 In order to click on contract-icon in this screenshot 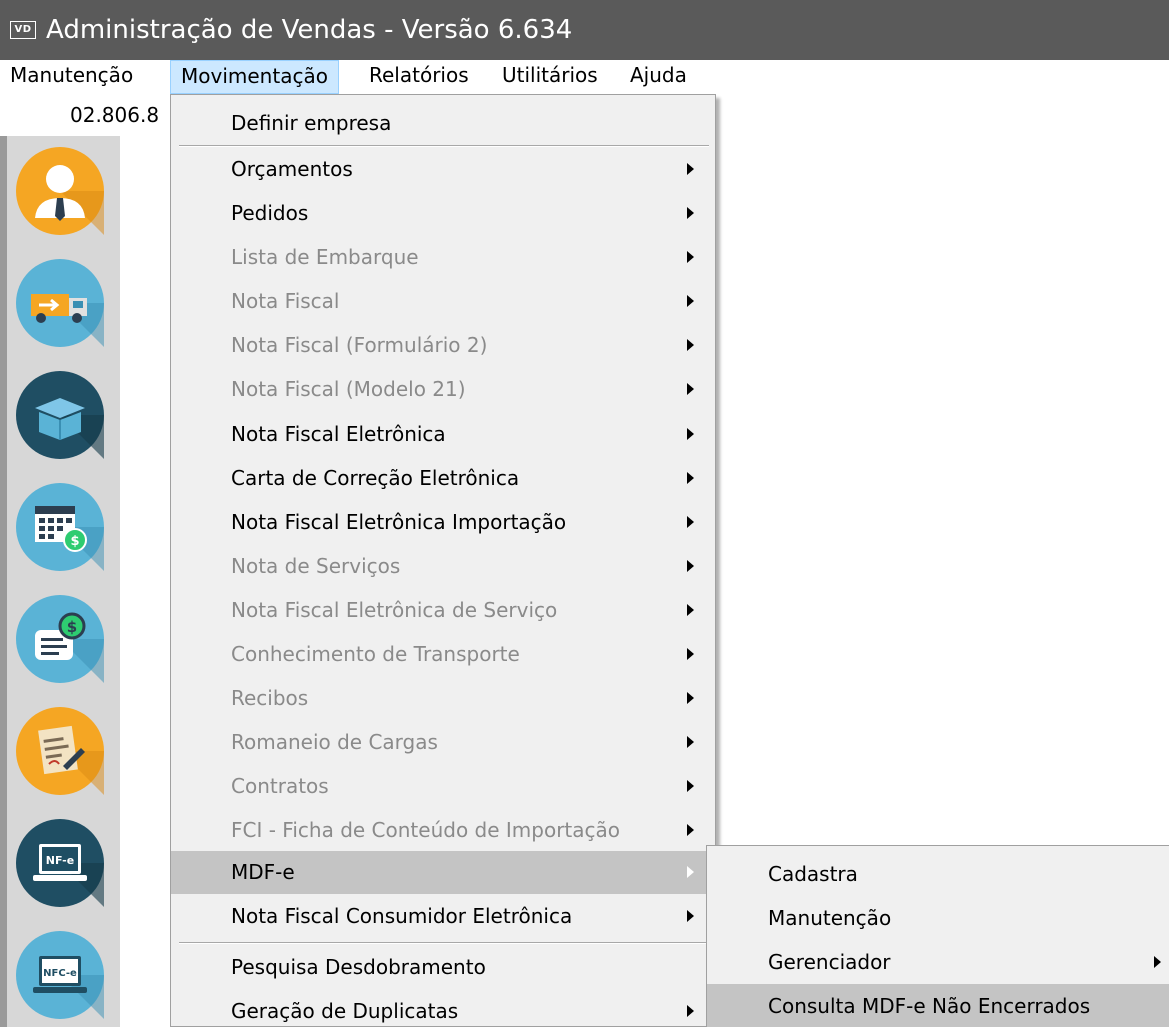, I will do `click(60, 751)`.